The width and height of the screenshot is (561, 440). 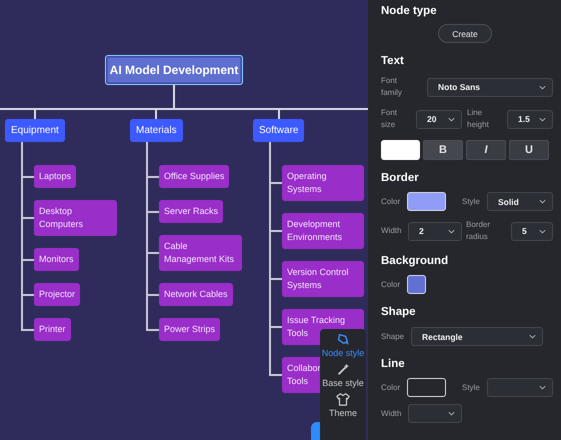 I want to click on field-label: Shape, so click(x=393, y=336).